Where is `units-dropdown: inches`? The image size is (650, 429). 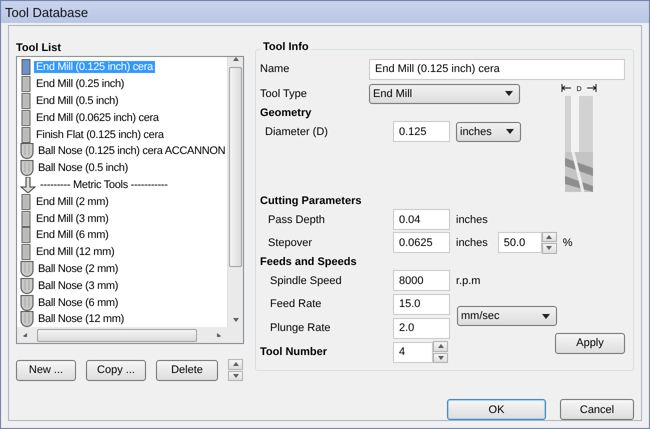
units-dropdown: inches is located at coordinates (488, 132).